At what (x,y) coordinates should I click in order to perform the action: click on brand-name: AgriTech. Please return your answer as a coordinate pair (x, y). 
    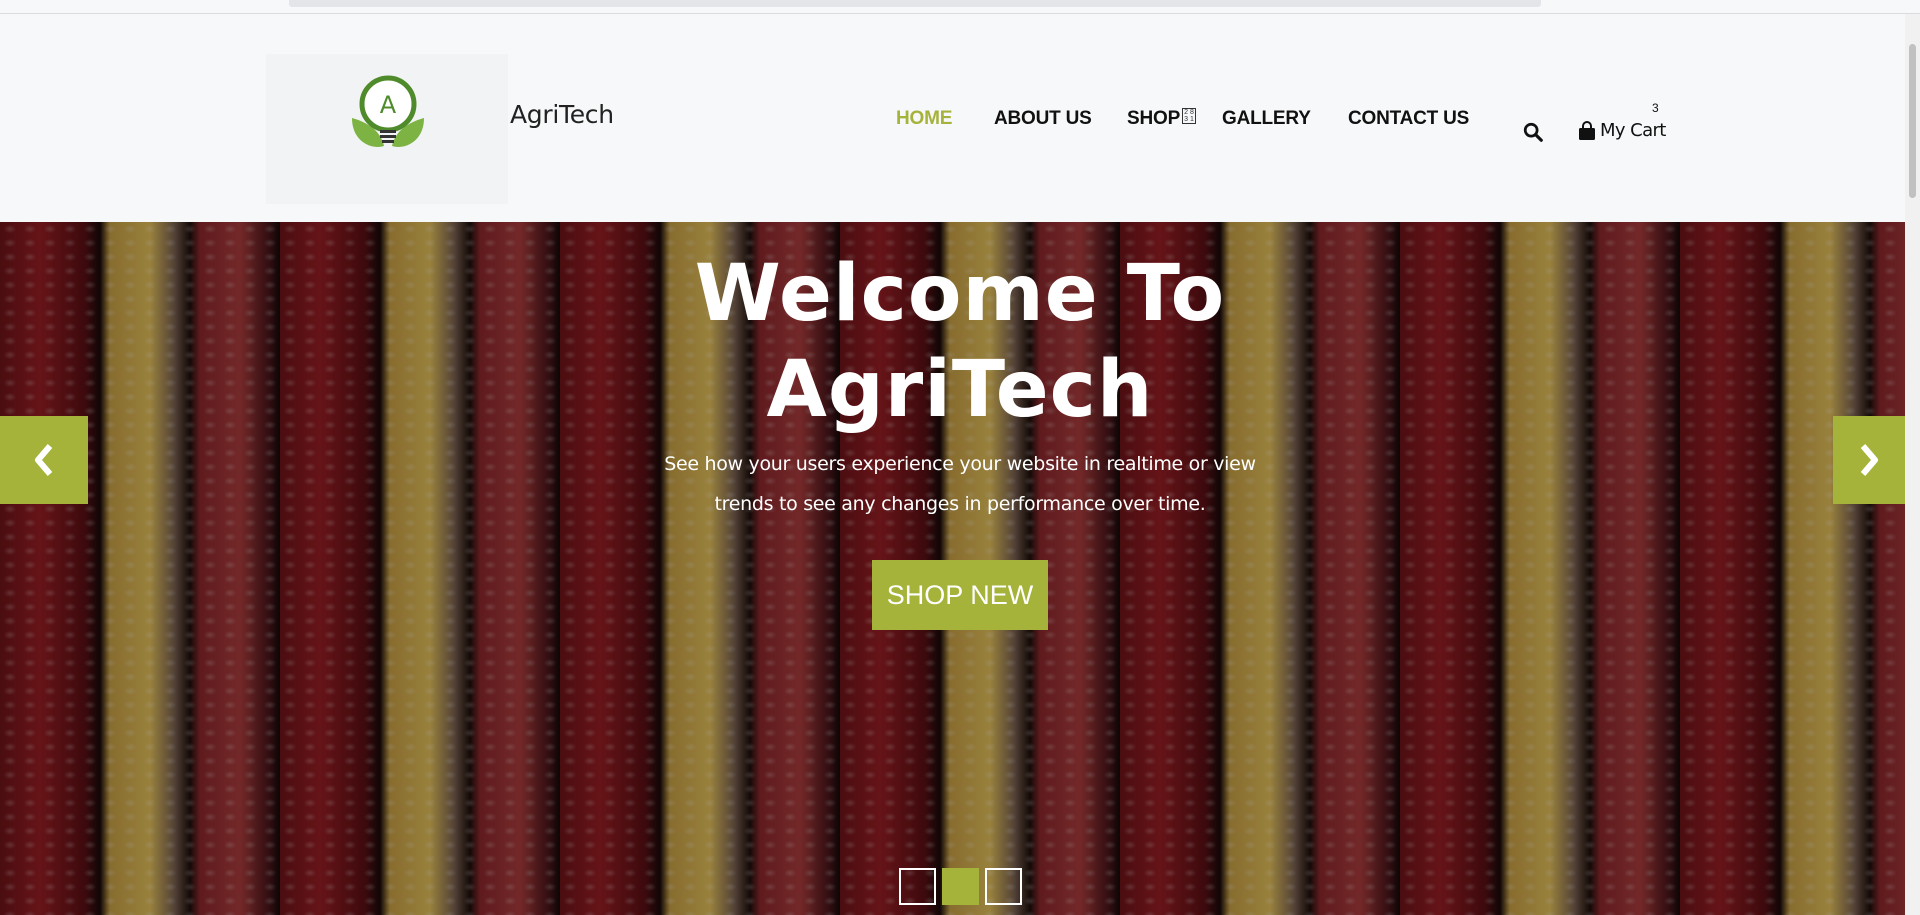
    Looking at the image, I should click on (562, 114).